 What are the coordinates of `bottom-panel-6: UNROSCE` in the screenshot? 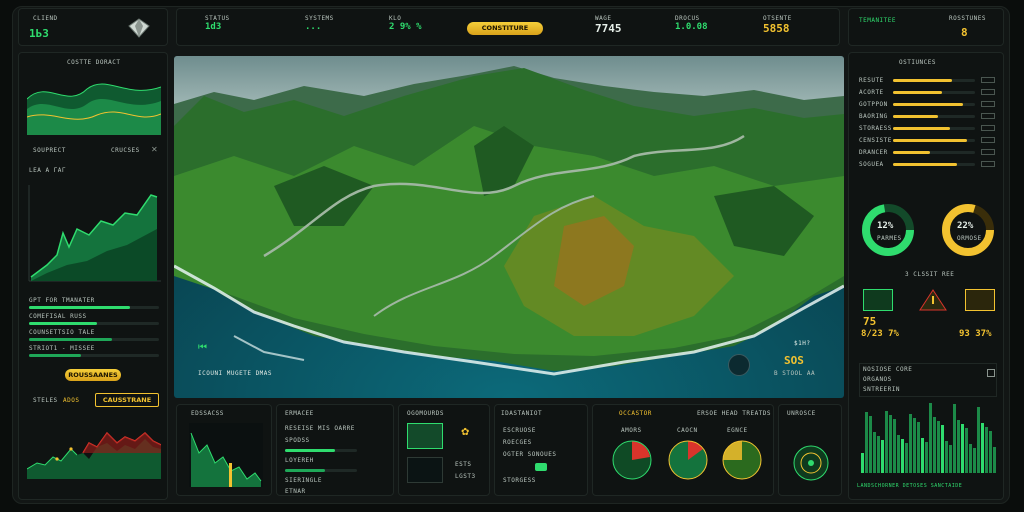 It's located at (810, 450).